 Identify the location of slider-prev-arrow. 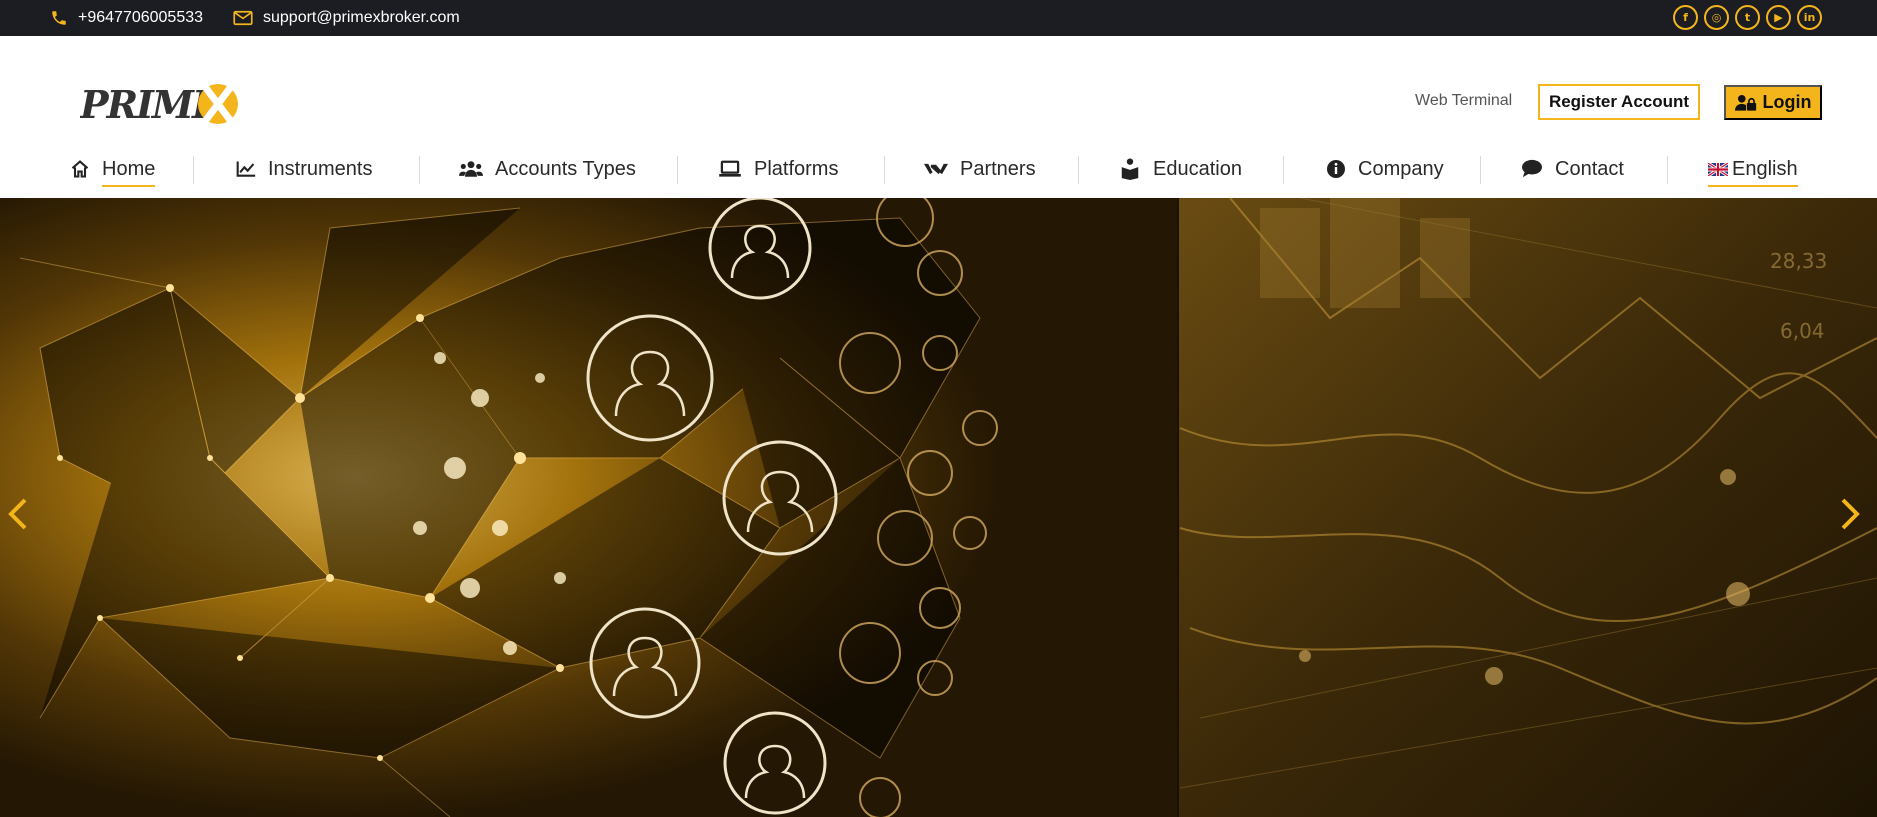
(18, 514).